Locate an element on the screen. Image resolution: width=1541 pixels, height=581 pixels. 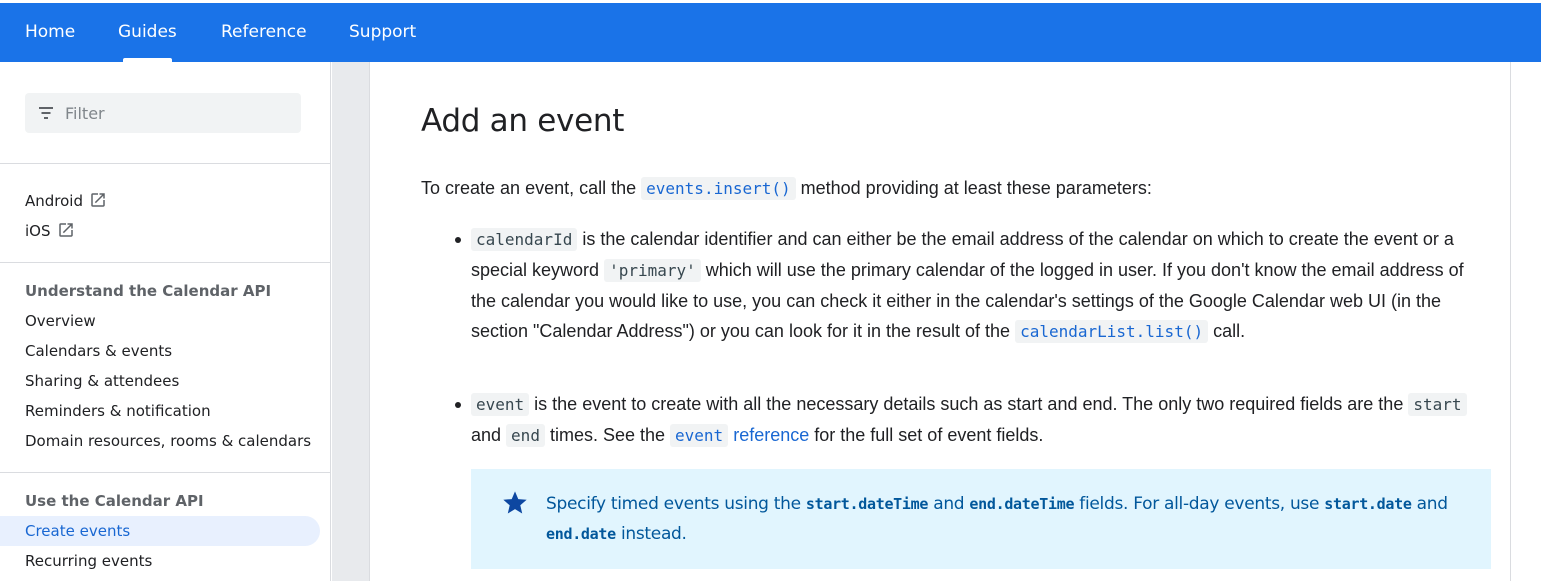
code-start-datetime: start.dateTime is located at coordinates (867, 504).